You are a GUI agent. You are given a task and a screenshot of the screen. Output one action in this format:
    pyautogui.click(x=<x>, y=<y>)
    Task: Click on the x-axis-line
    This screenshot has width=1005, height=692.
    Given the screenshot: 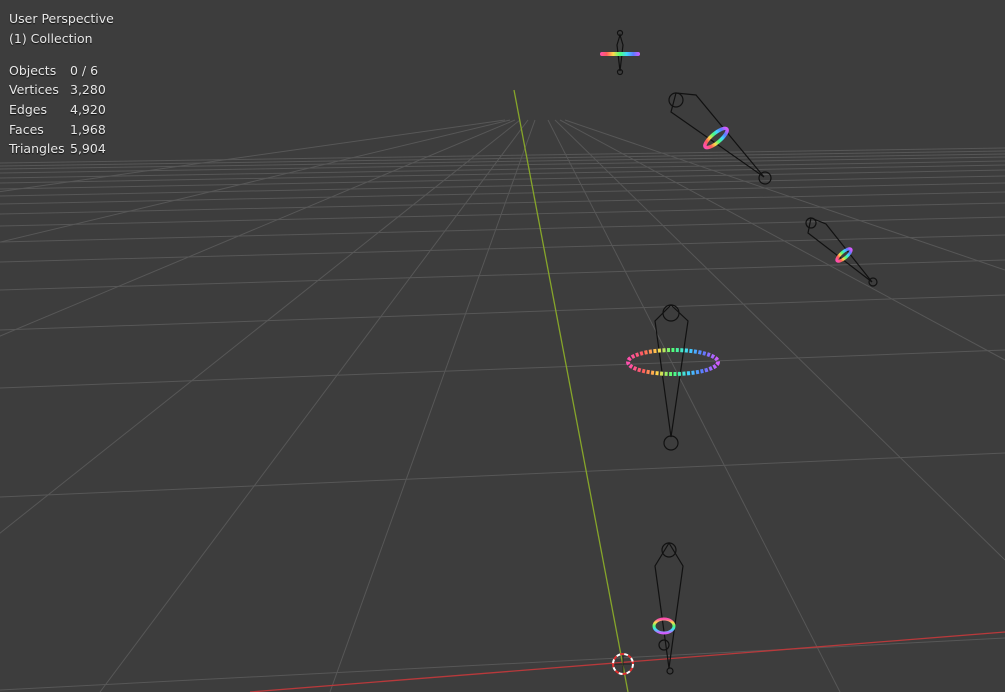 What is the action you would take?
    pyautogui.click(x=627, y=661)
    